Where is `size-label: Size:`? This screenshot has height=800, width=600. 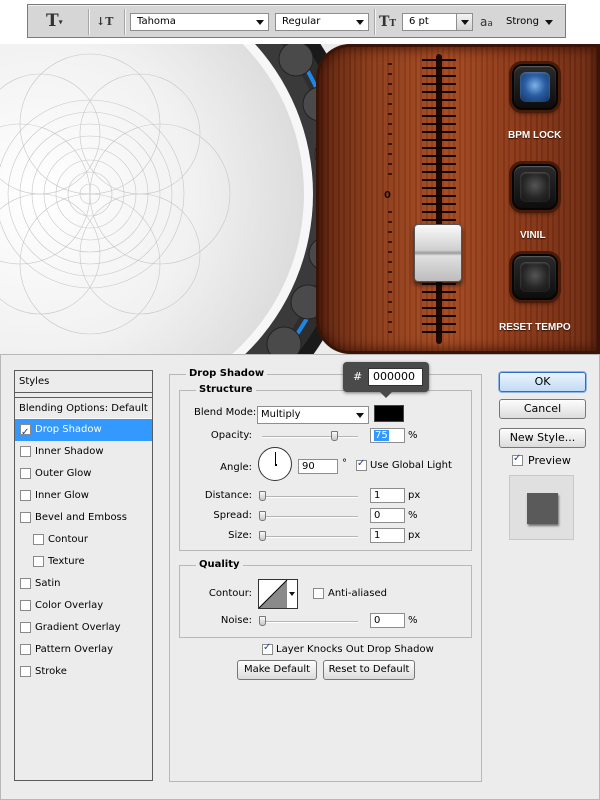 size-label: Size: is located at coordinates (240, 535).